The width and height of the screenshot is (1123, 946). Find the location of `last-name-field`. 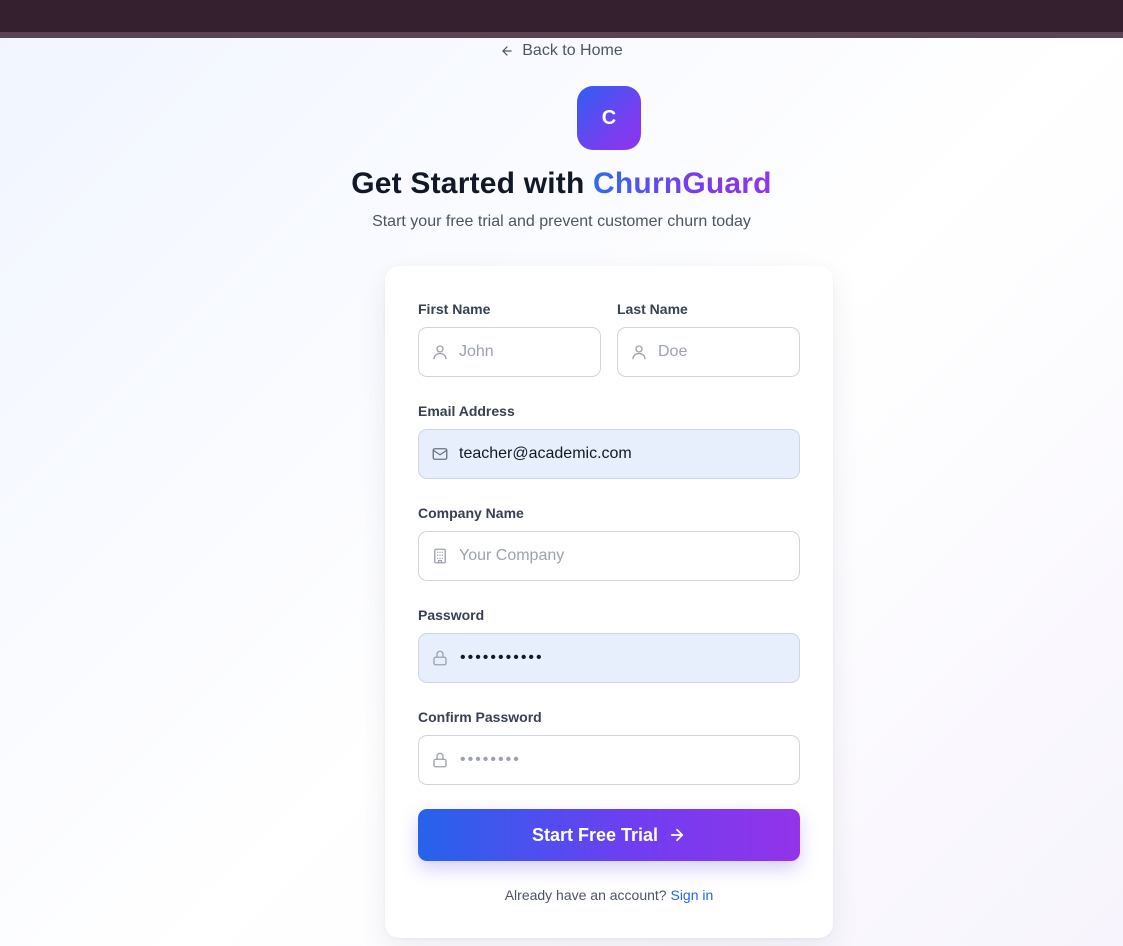

last-name-field is located at coordinates (708, 352).